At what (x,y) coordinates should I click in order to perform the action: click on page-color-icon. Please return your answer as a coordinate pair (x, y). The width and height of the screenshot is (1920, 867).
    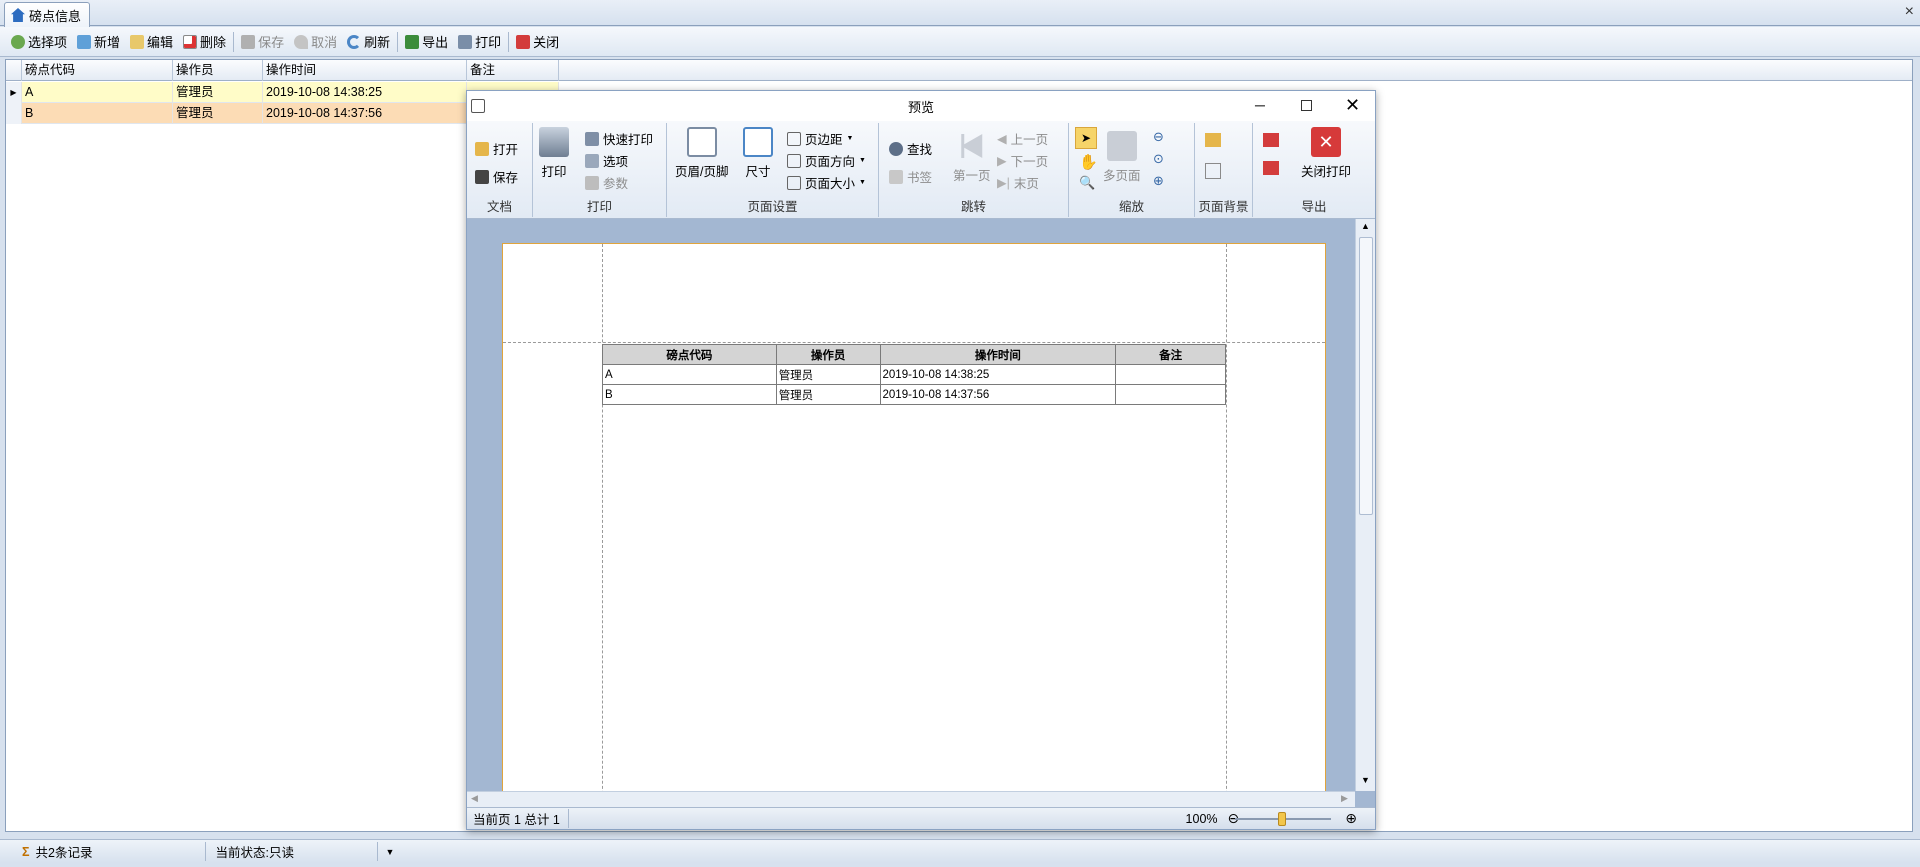
    Looking at the image, I should click on (1213, 140).